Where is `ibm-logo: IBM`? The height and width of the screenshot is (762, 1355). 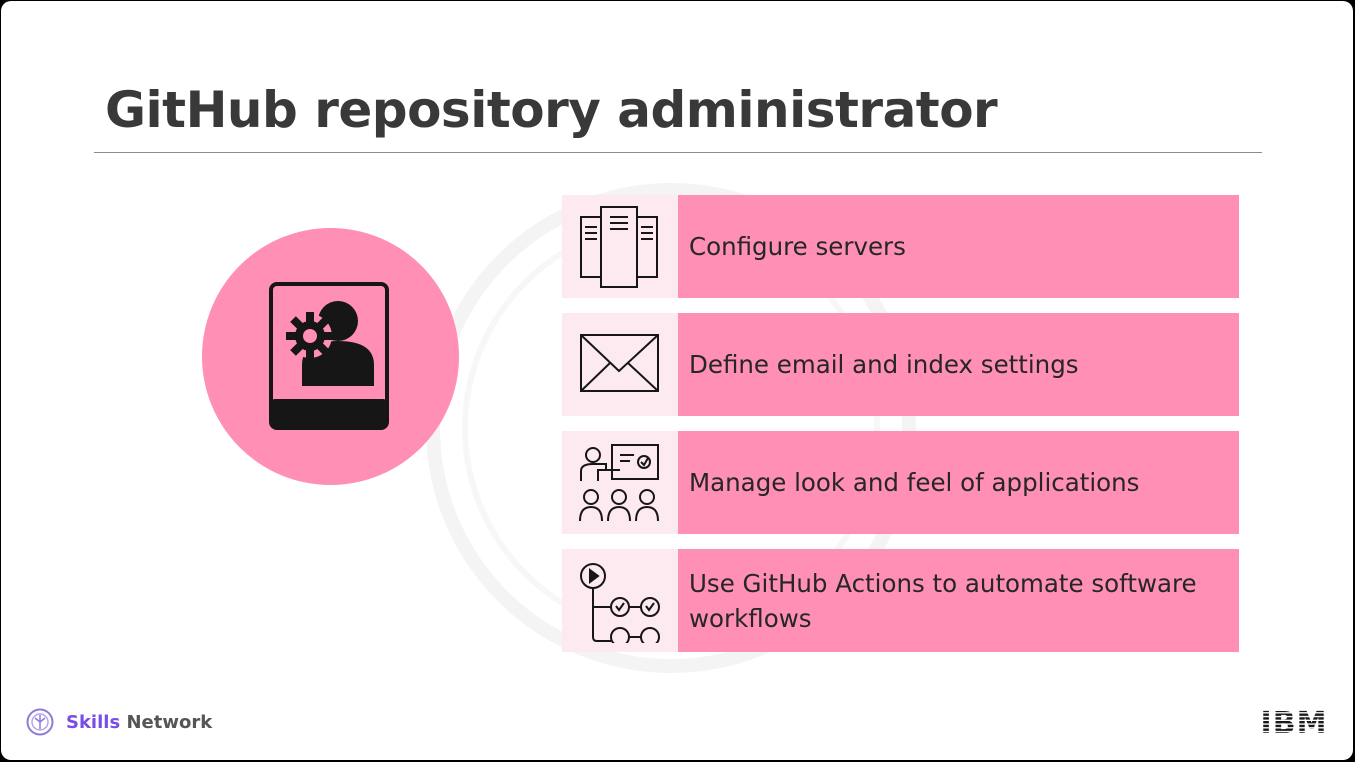
ibm-logo: IBM is located at coordinates (1294, 723).